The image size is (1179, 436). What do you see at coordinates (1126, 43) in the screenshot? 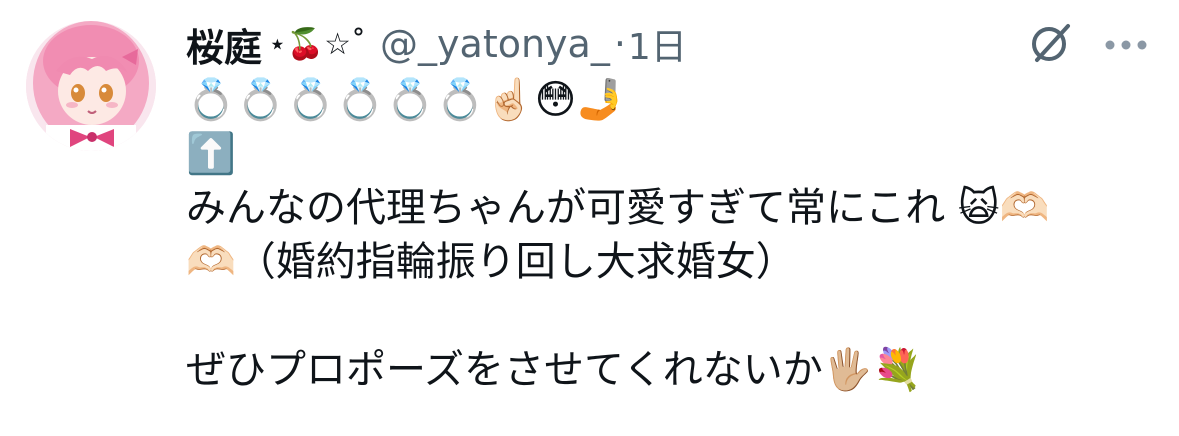
I see `more-options-icon` at bounding box center [1126, 43].